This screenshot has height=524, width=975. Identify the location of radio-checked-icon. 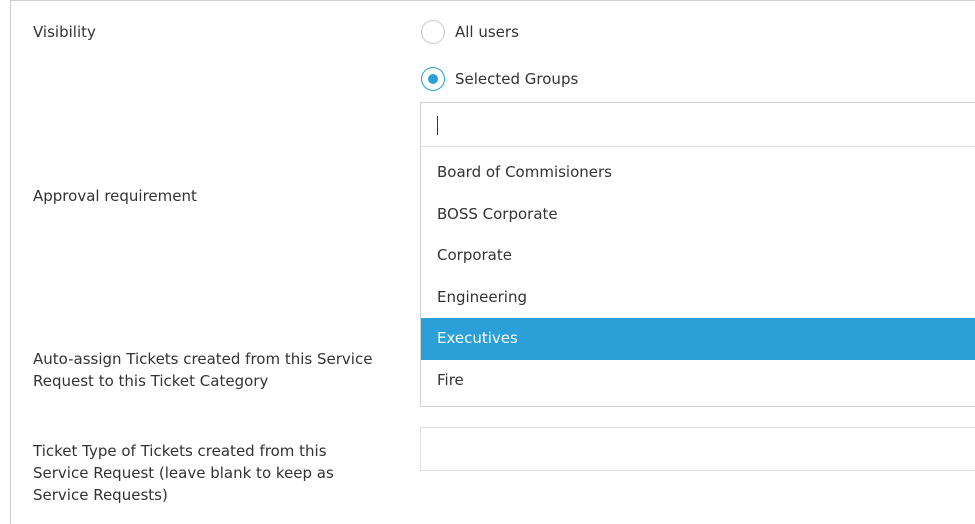
(433, 79).